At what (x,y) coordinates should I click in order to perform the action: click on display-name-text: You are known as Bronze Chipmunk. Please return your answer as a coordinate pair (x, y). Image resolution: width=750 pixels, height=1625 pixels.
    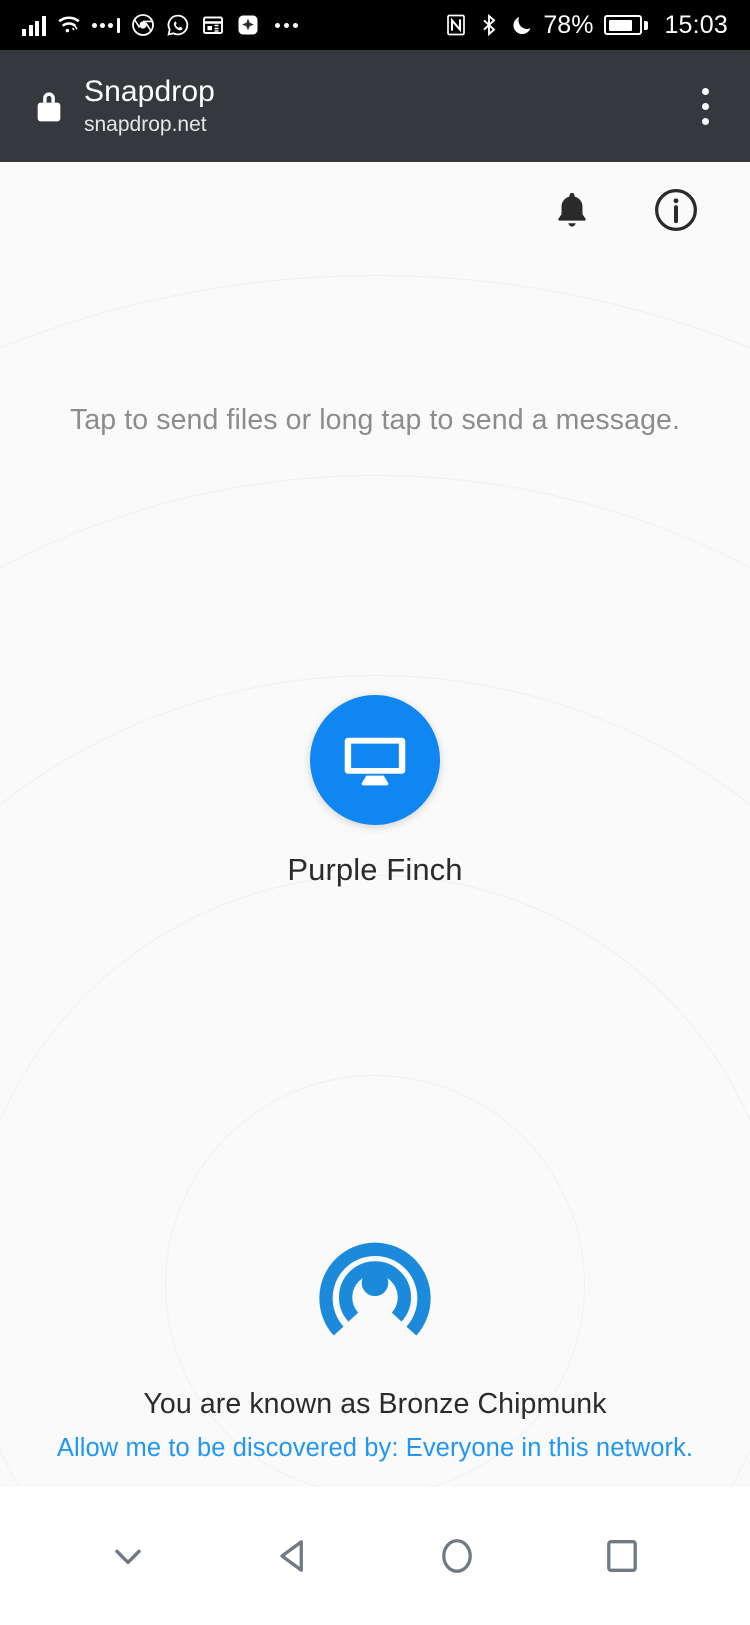
    Looking at the image, I should click on (375, 1404).